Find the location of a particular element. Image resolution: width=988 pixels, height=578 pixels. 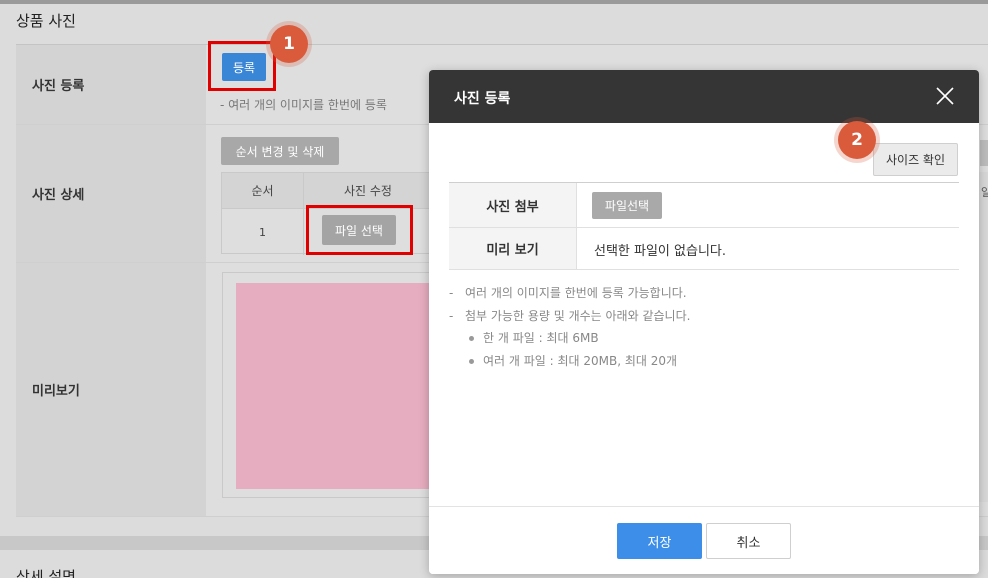

modal-form-table: 사진 첨부 파일선택 미리 보기 선택한 파일이 없습니다. is located at coordinates (704, 226).